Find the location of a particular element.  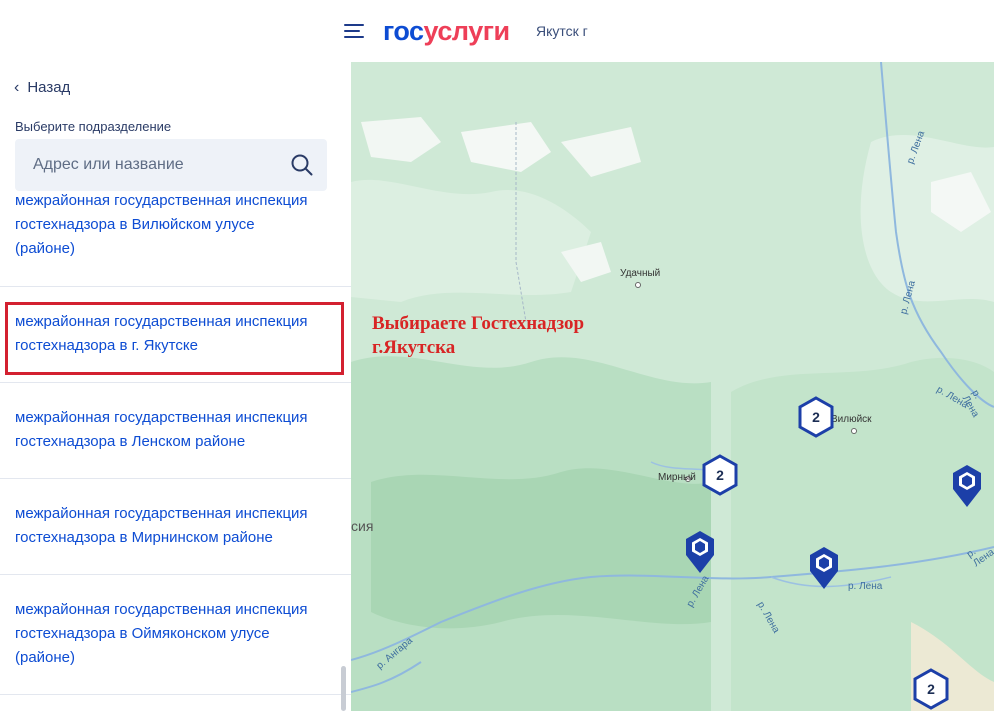

place-label-mirny: Мирный is located at coordinates (677, 477).